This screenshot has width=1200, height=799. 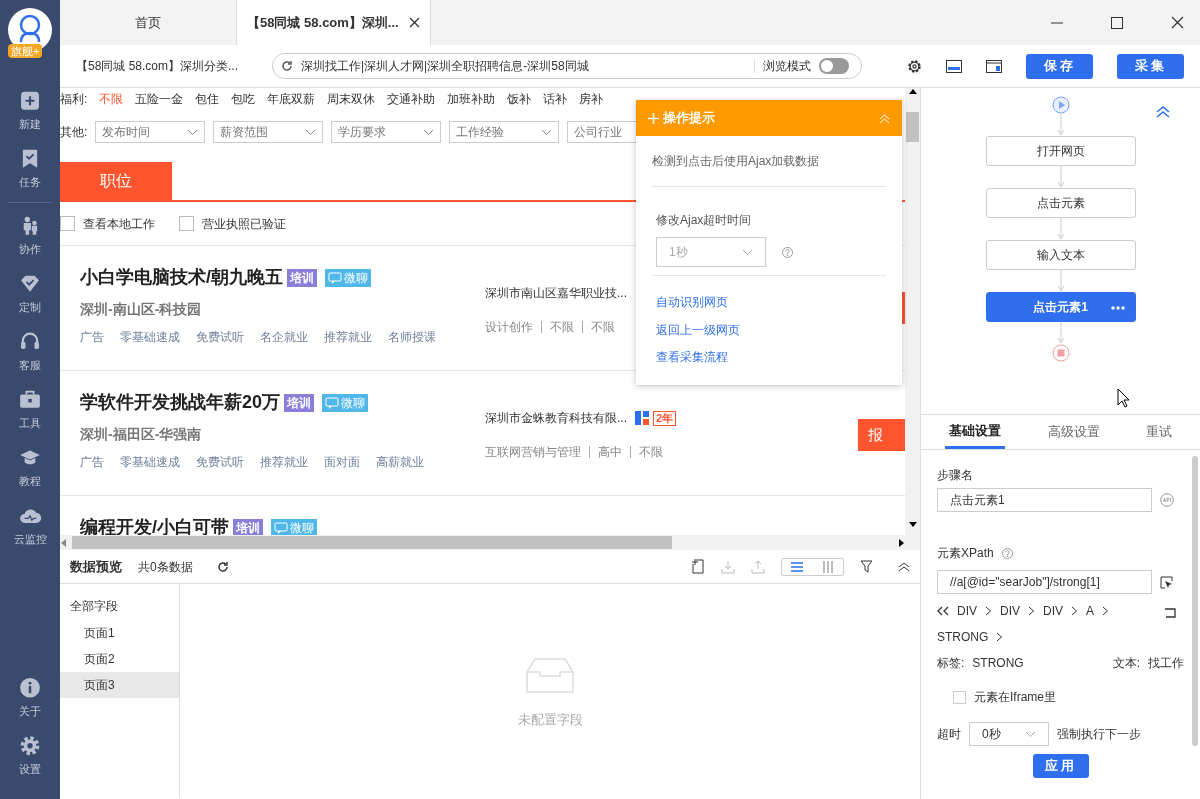 What do you see at coordinates (994, 66) in the screenshot?
I see `panel-right-icon` at bounding box center [994, 66].